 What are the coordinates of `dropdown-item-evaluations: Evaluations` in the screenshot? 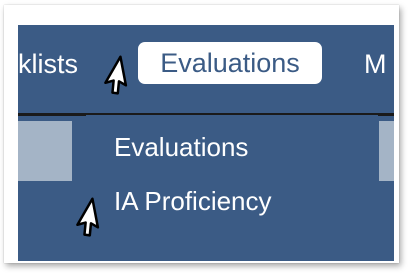 It's located at (181, 147).